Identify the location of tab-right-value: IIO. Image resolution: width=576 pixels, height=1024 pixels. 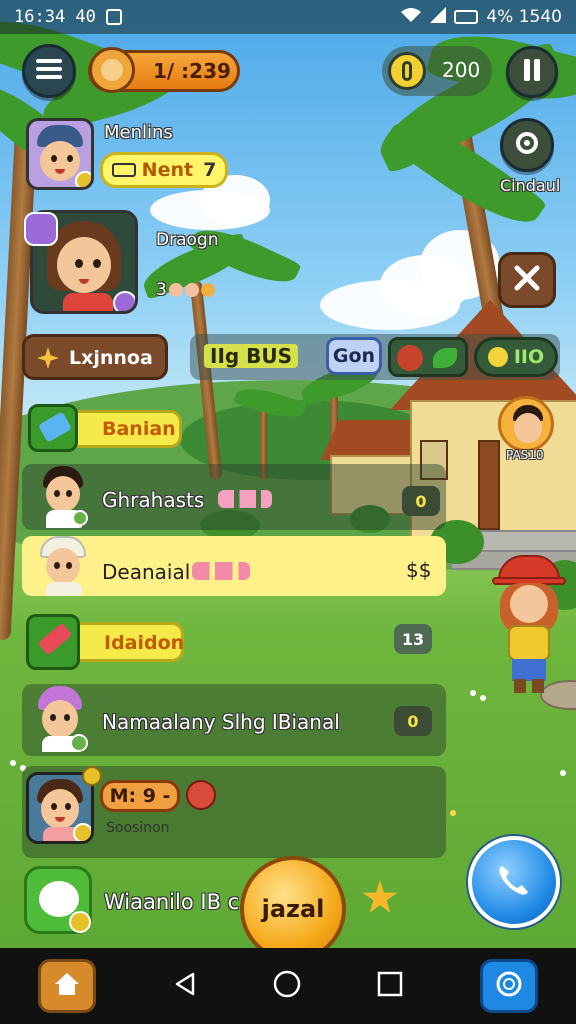
(516, 357).